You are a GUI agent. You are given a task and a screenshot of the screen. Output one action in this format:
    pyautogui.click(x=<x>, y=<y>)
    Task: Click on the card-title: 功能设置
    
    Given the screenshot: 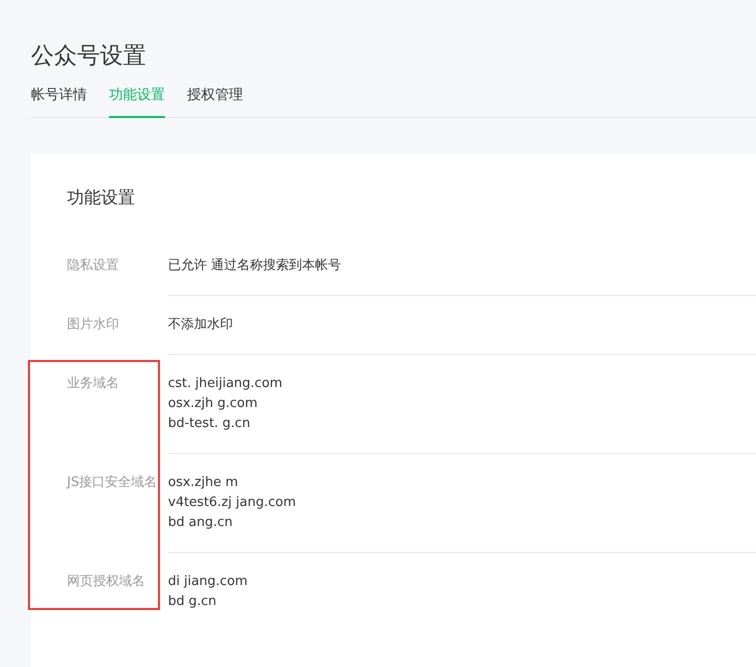 What is the action you would take?
    pyautogui.click(x=101, y=198)
    